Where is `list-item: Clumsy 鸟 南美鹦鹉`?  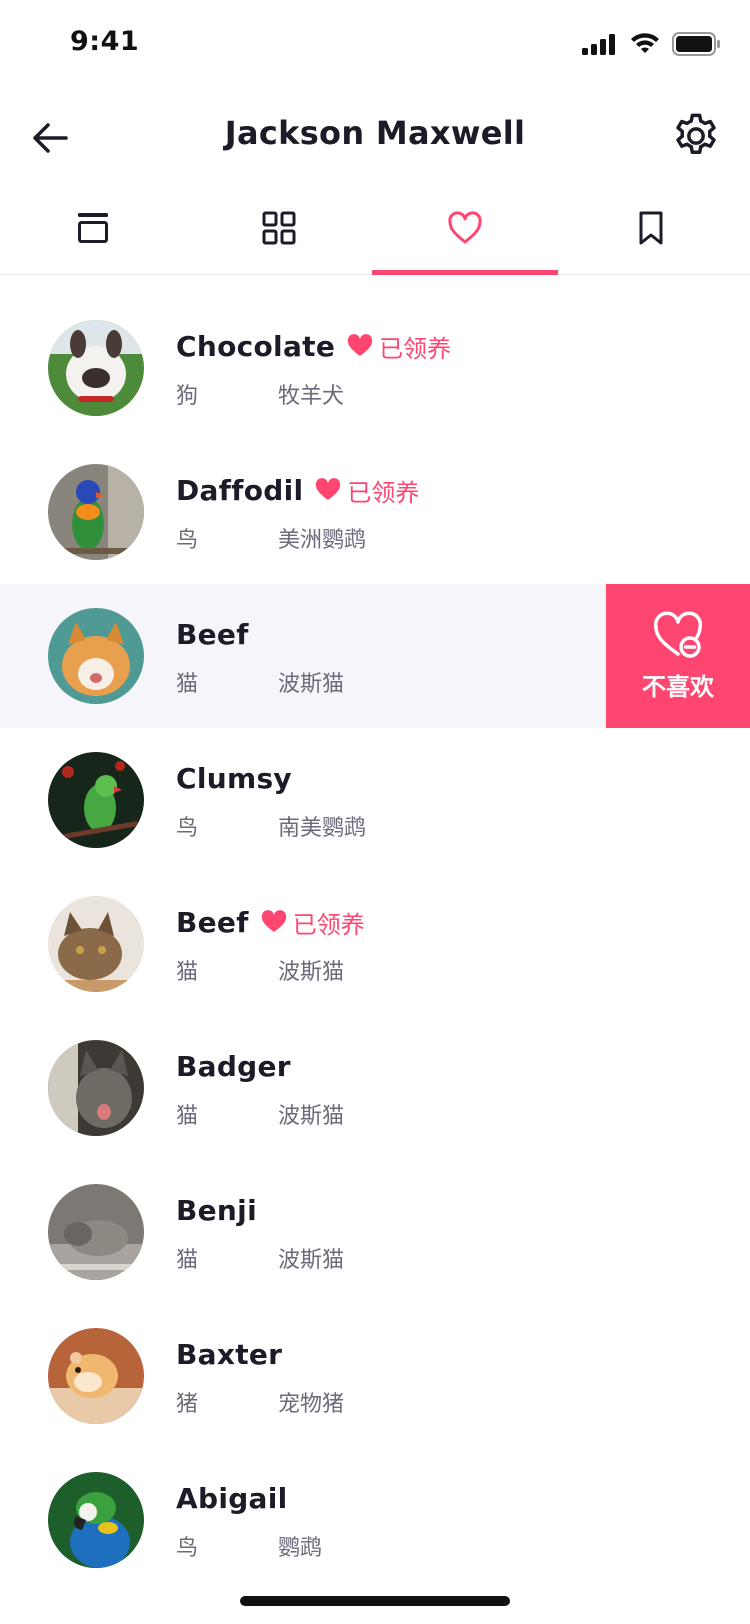
list-item: Clumsy 鸟 南美鹦鹉 is located at coordinates (375, 800).